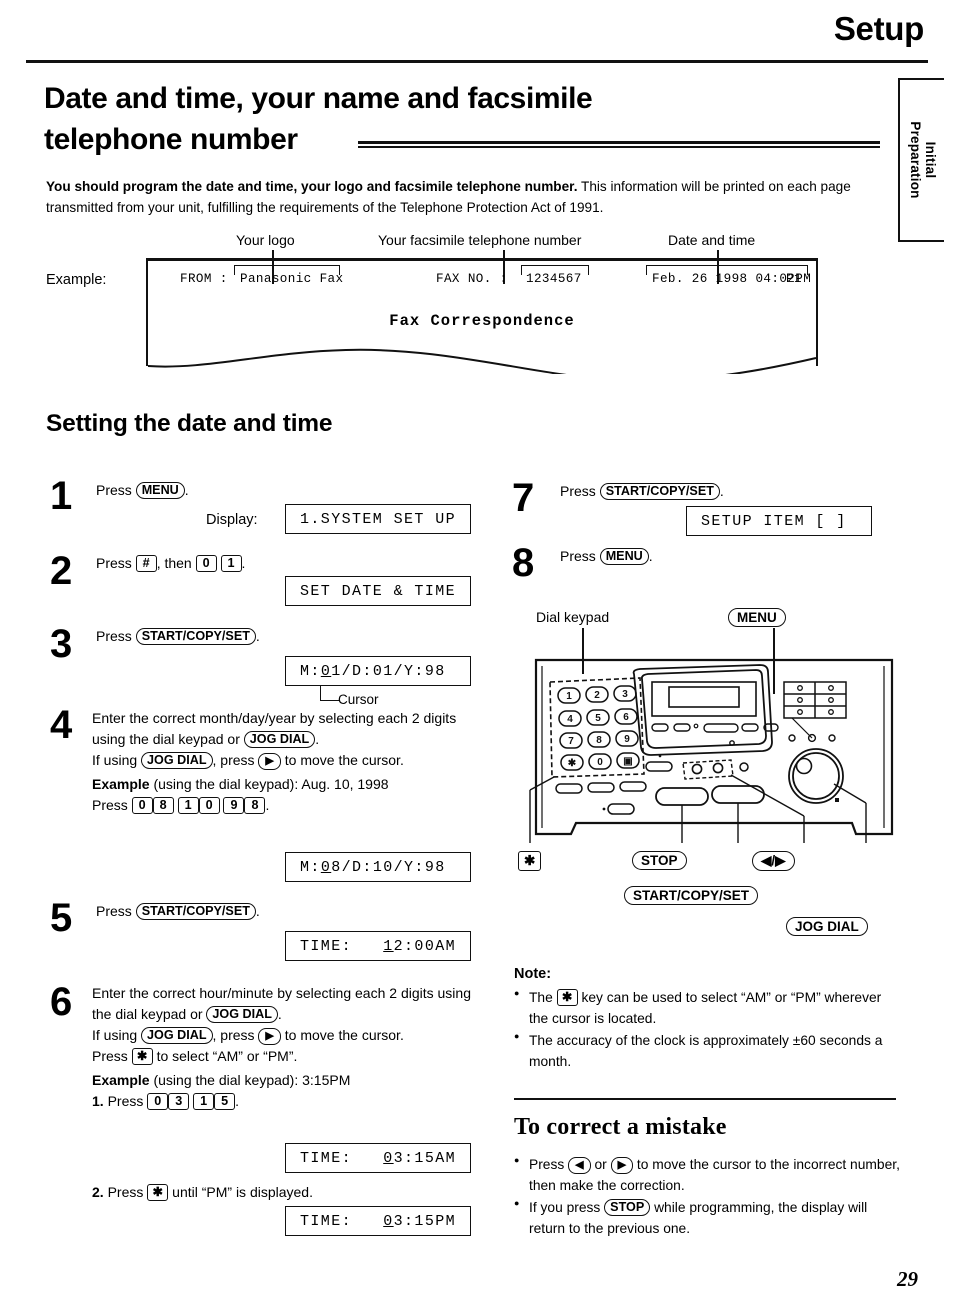 Image resolution: width=954 pixels, height=1314 pixels. I want to click on correct-mistake-title: To correct a mistake, so click(620, 1127).